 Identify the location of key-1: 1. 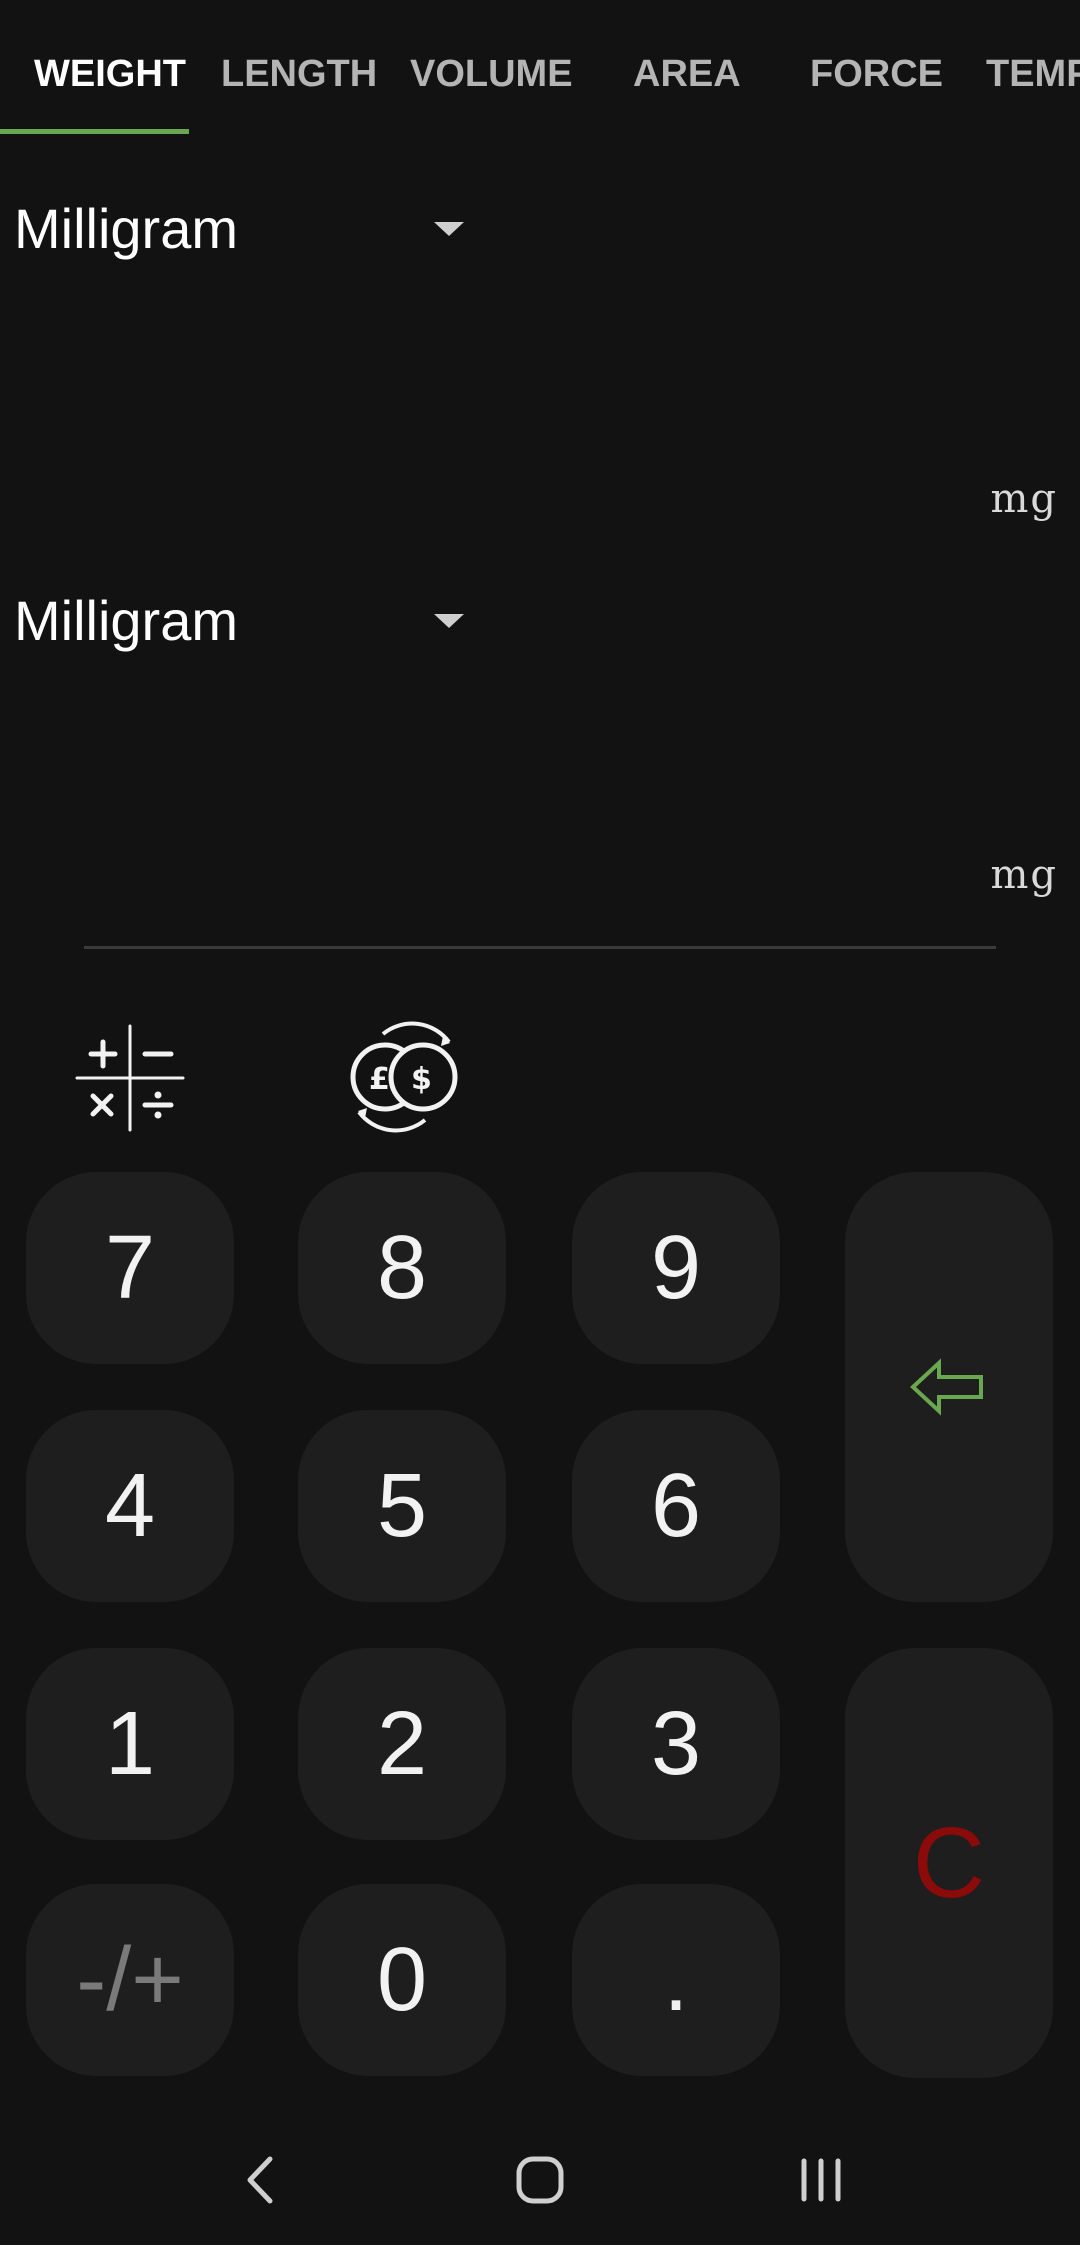
(130, 1744).